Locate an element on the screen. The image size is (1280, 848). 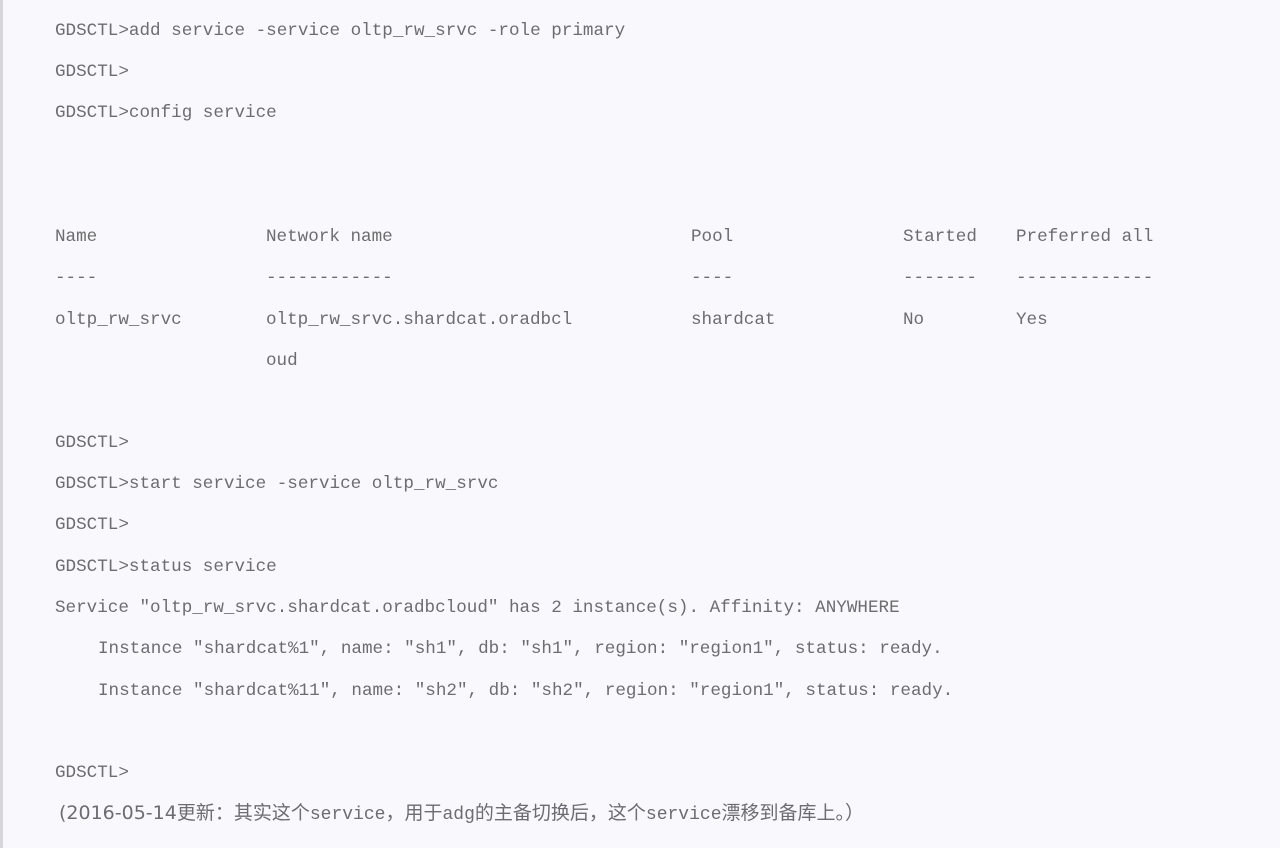
table-cell-network-name: oltp_rw_srvc.shardcat.oradbcl is located at coordinates (419, 320).